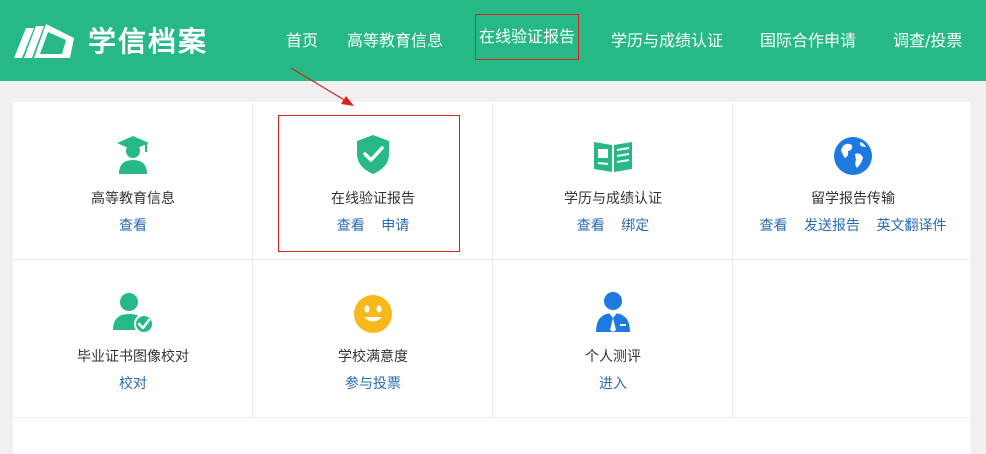 This screenshot has width=986, height=454. Describe the element at coordinates (832, 226) in the screenshot. I see `send-report-link: 发送报告` at that location.